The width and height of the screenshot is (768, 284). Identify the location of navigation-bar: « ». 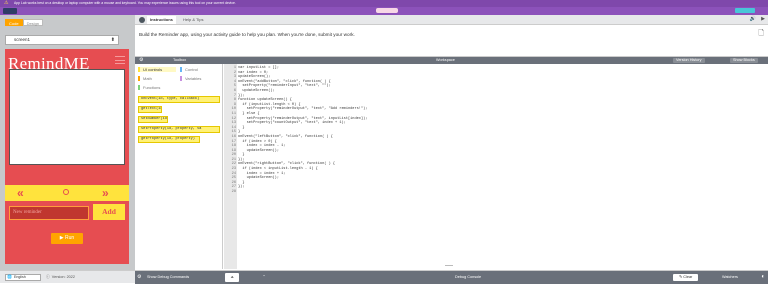
(67, 193).